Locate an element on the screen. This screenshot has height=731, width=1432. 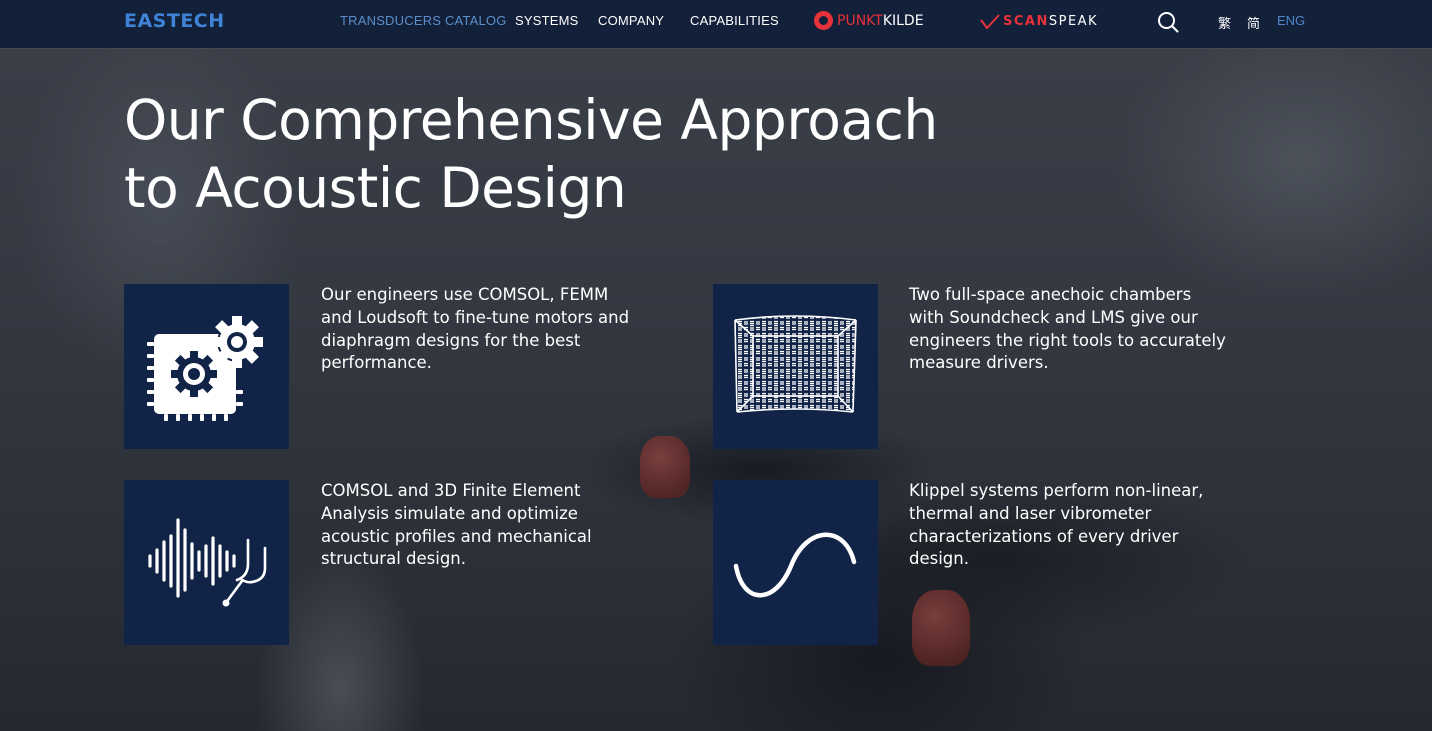
eastech-logo: EASTECH is located at coordinates (174, 21).